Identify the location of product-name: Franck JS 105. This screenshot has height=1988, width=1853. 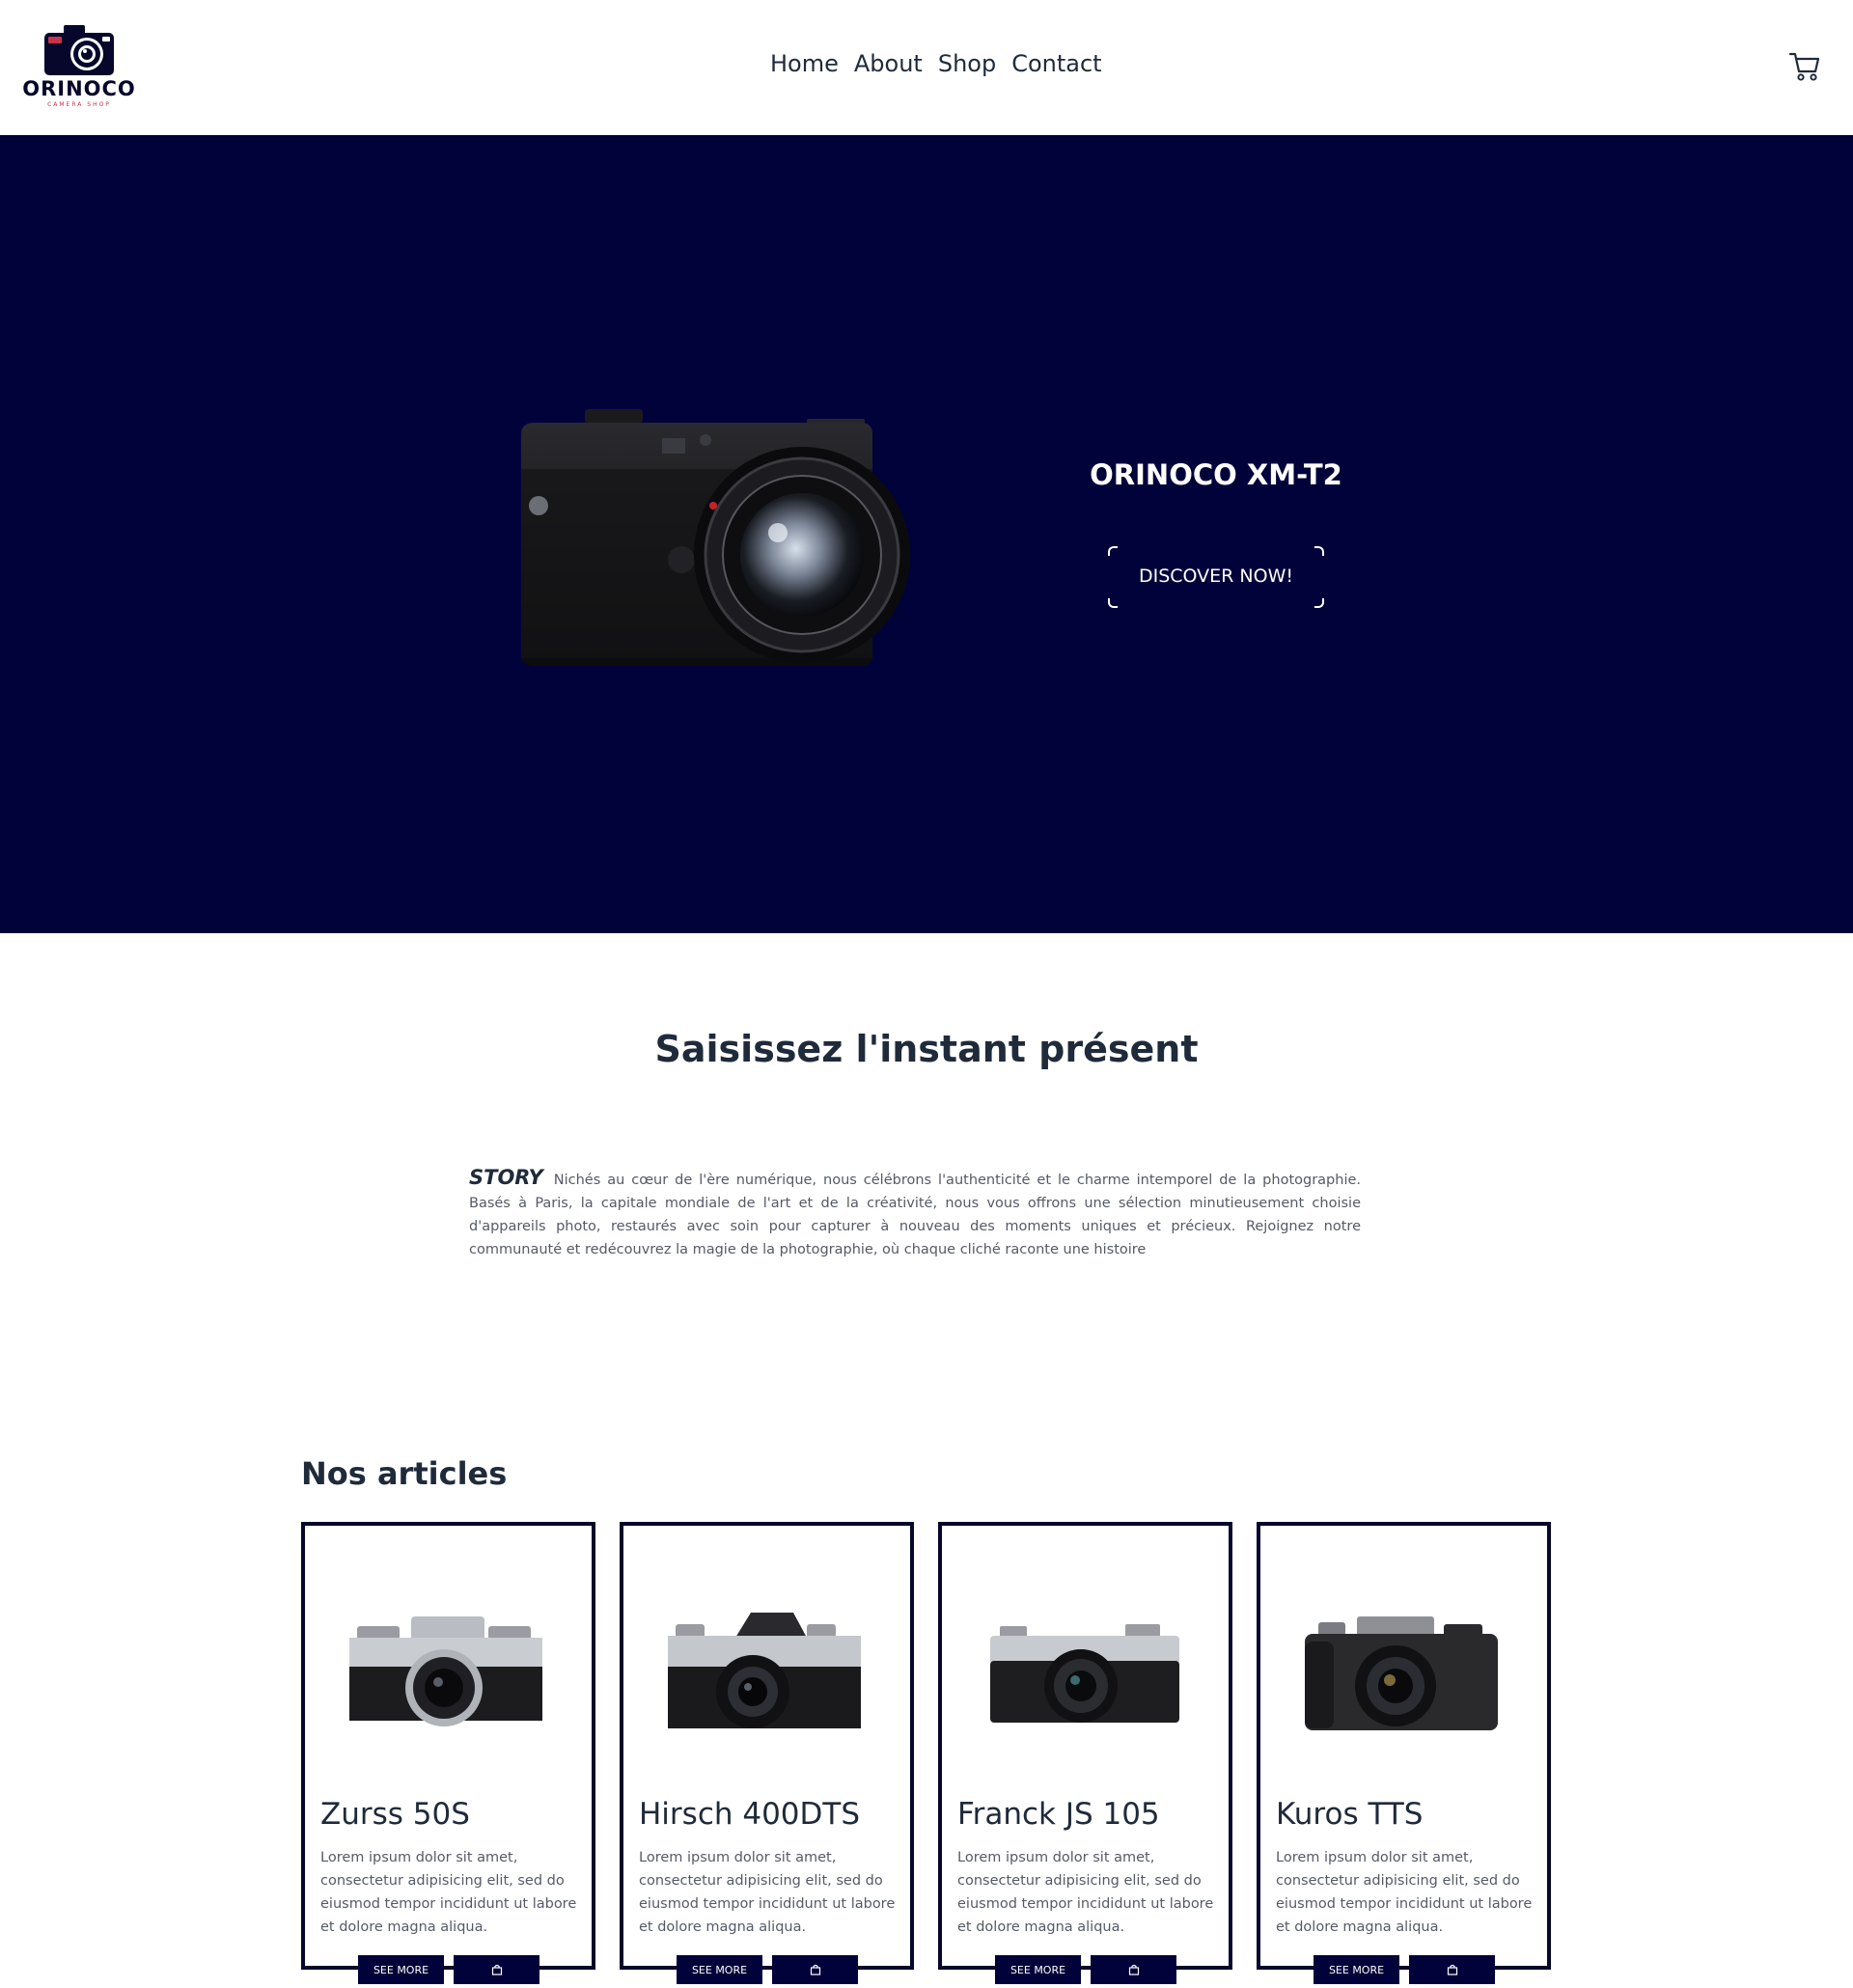
(1058, 1814).